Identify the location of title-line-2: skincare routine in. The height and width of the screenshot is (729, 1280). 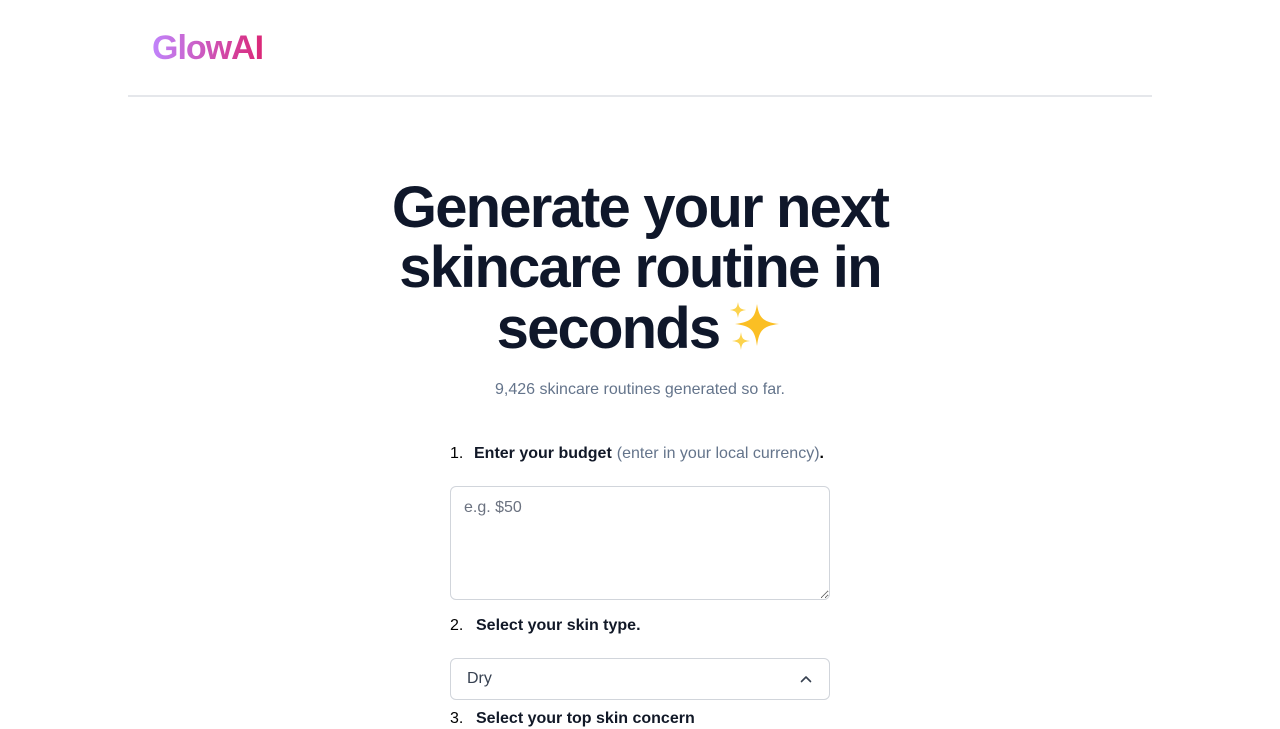
(640, 267).